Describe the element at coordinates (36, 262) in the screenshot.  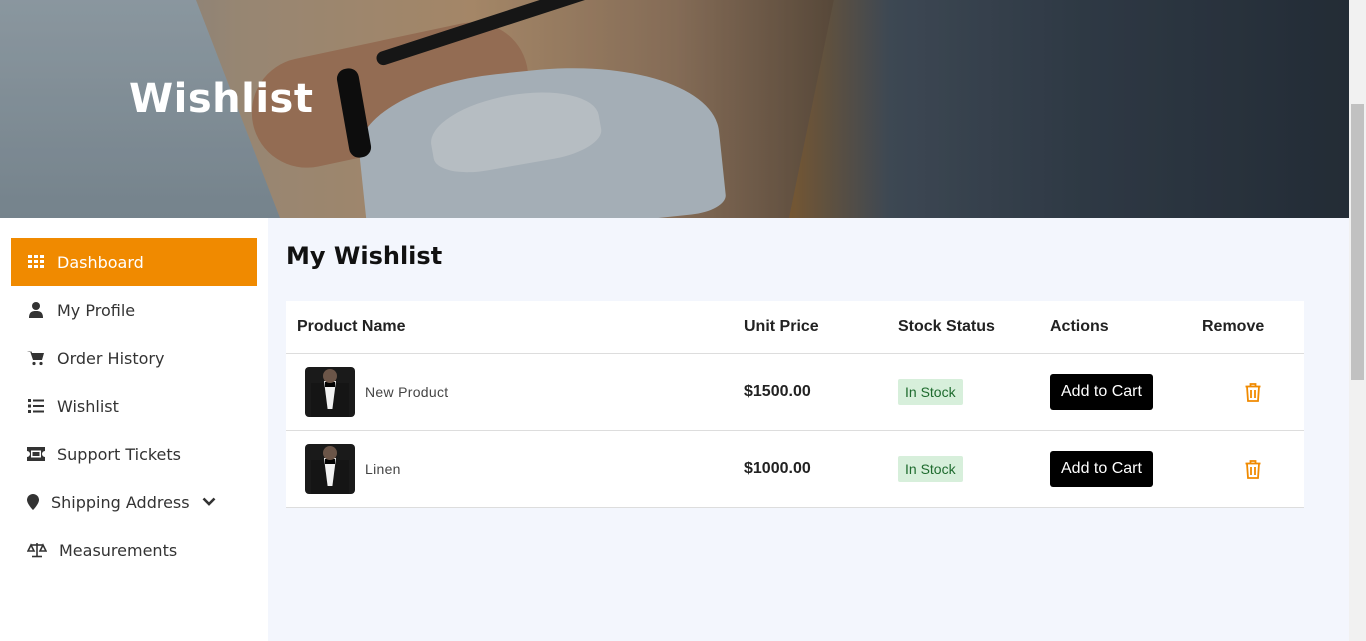
I see `grid-icon` at that location.